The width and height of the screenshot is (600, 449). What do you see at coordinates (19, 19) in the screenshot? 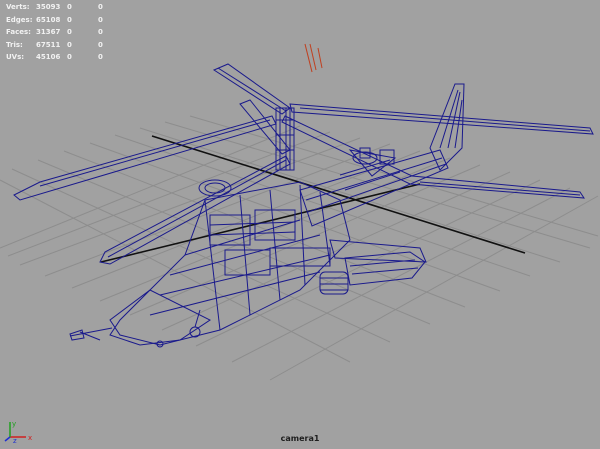
I see `hud-label: Edges:` at bounding box center [19, 19].